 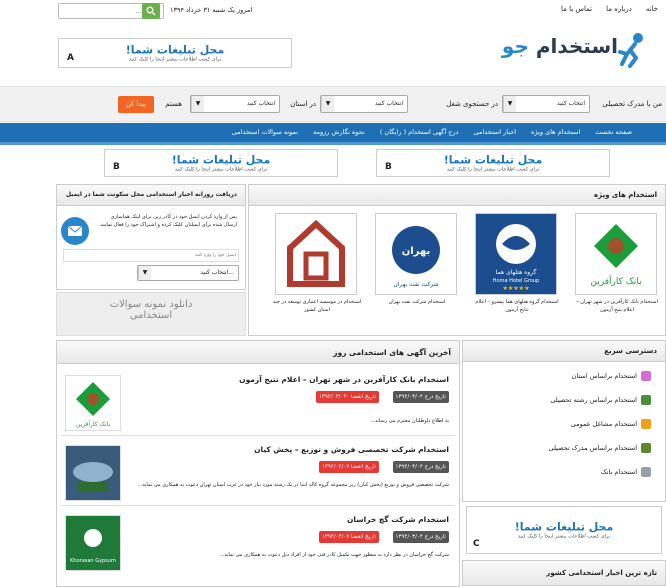 I want to click on book-icon, so click(x=646, y=400).